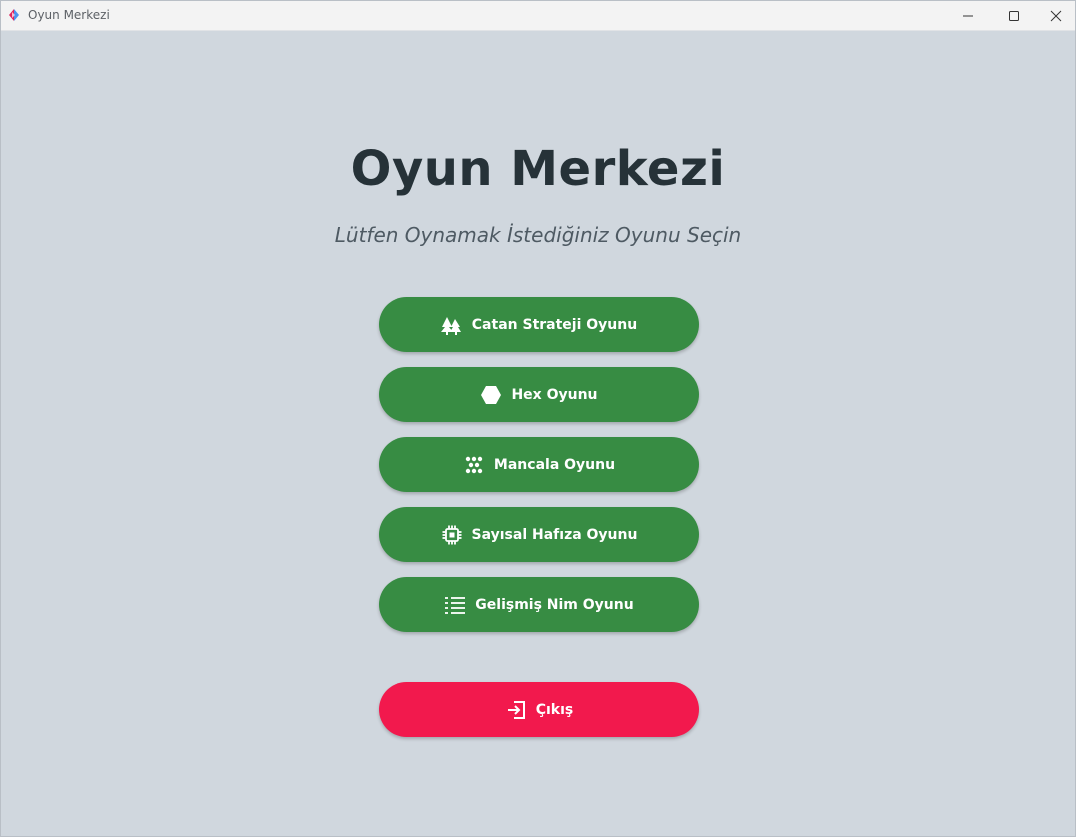 The width and height of the screenshot is (1076, 837). I want to click on dots-icon, so click(474, 465).